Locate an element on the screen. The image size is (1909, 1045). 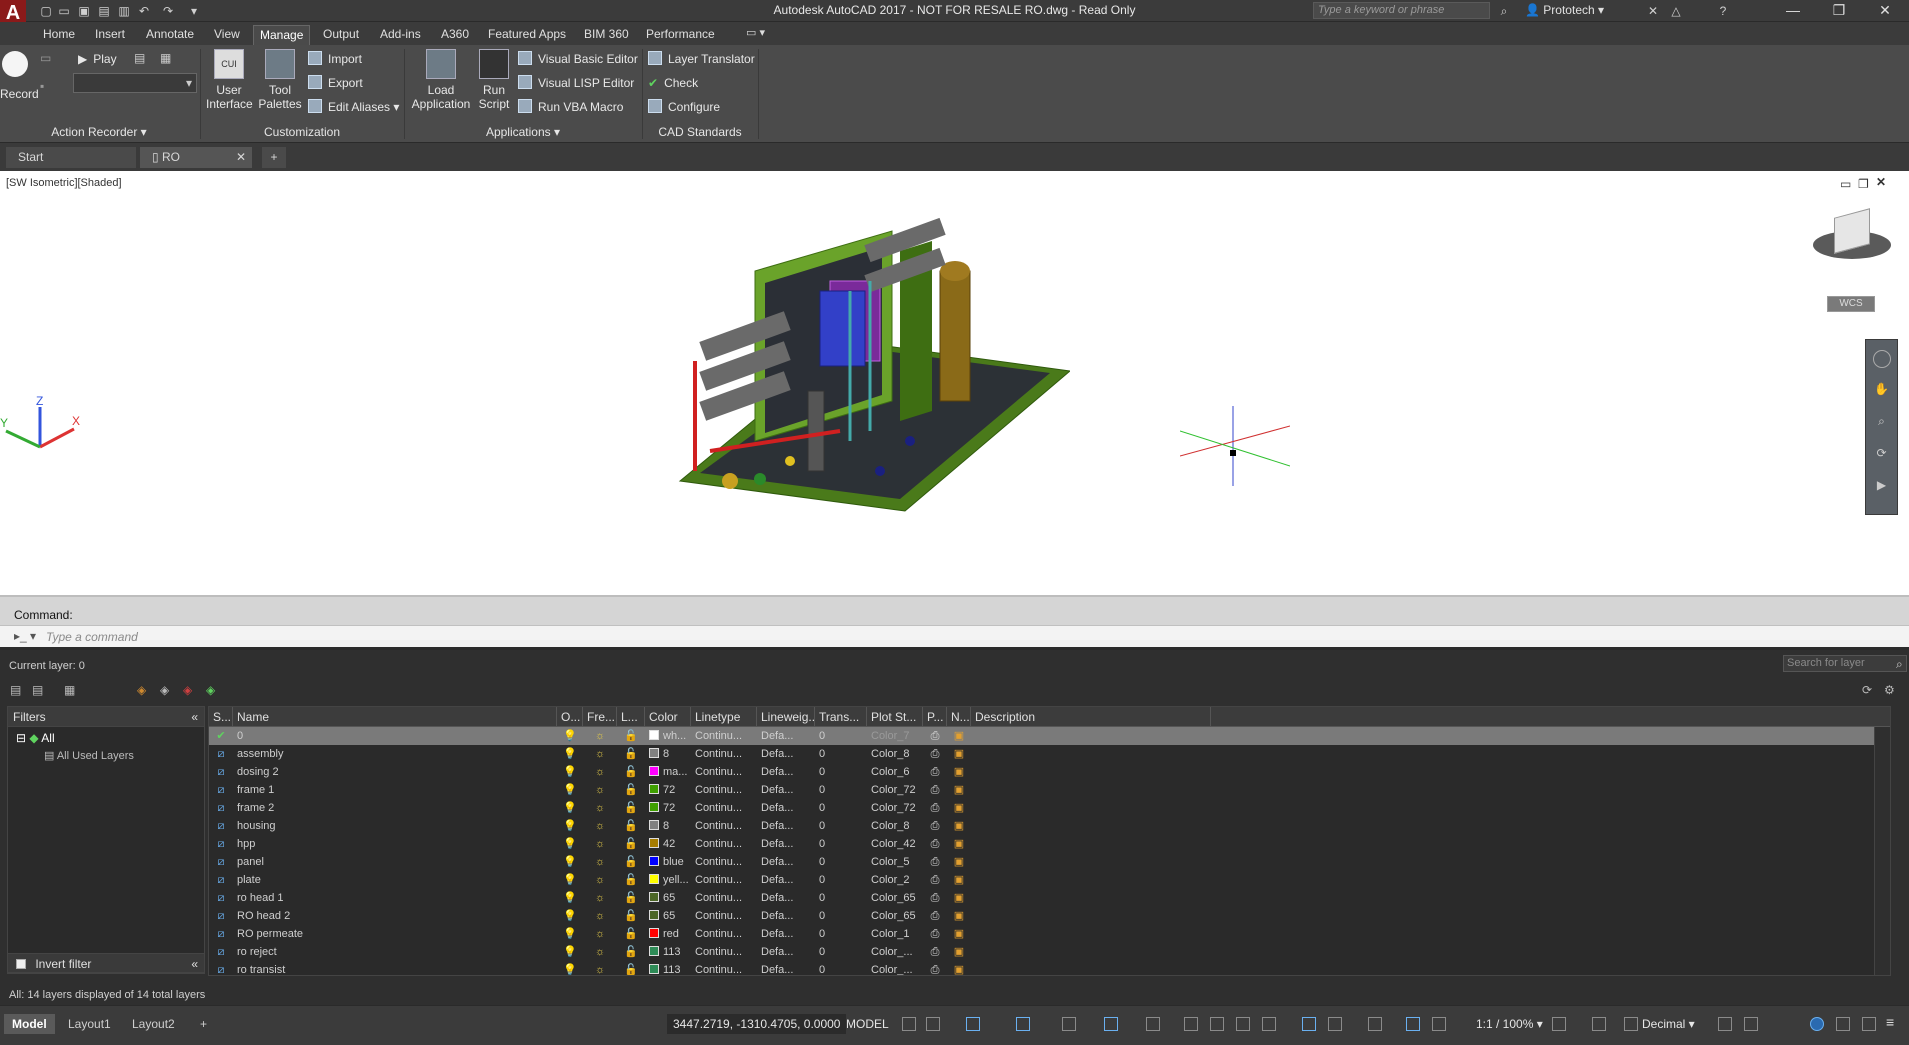
load-application-button: Load Application is located at coordinates (441, 80).